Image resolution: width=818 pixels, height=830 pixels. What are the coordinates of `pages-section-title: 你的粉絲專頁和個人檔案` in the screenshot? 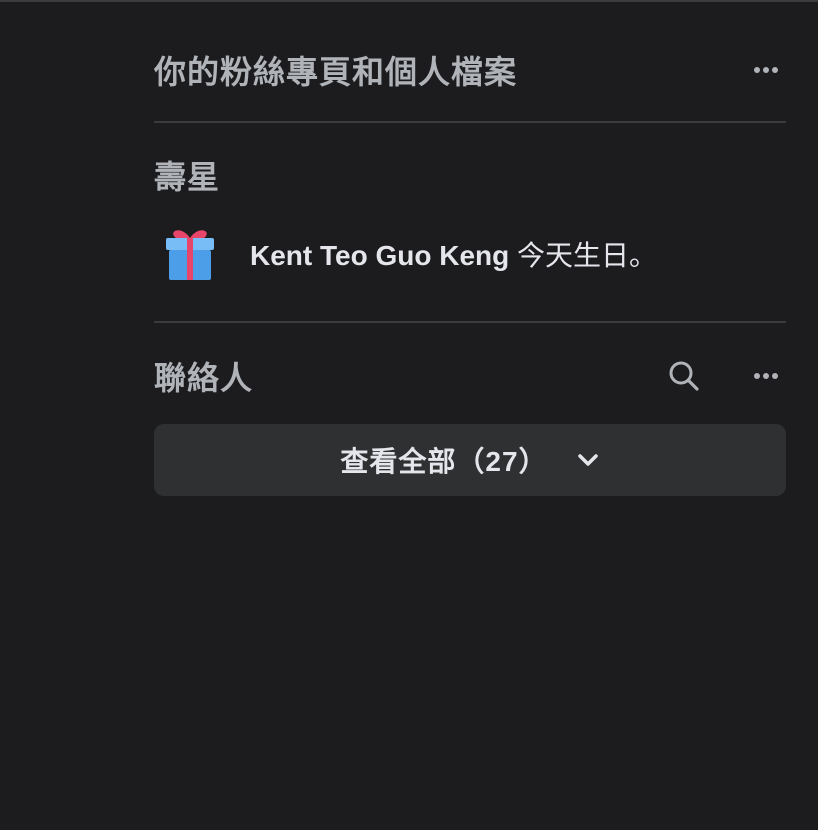 It's located at (336, 72).